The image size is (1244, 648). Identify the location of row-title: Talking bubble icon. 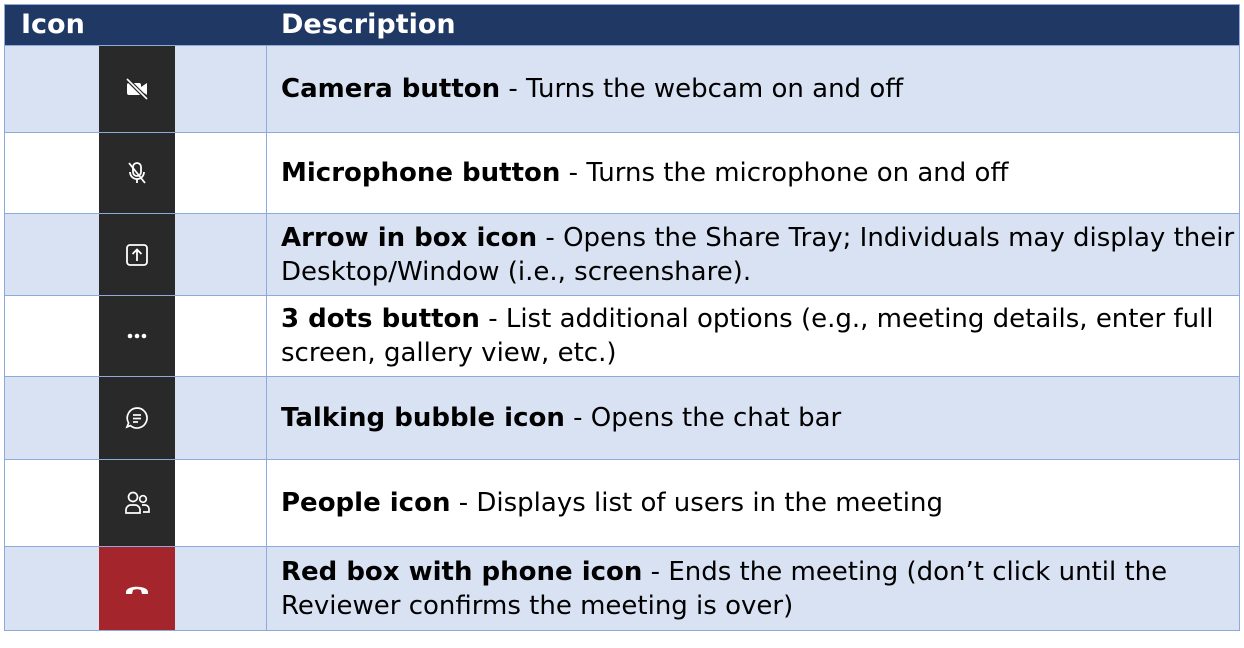
(423, 418).